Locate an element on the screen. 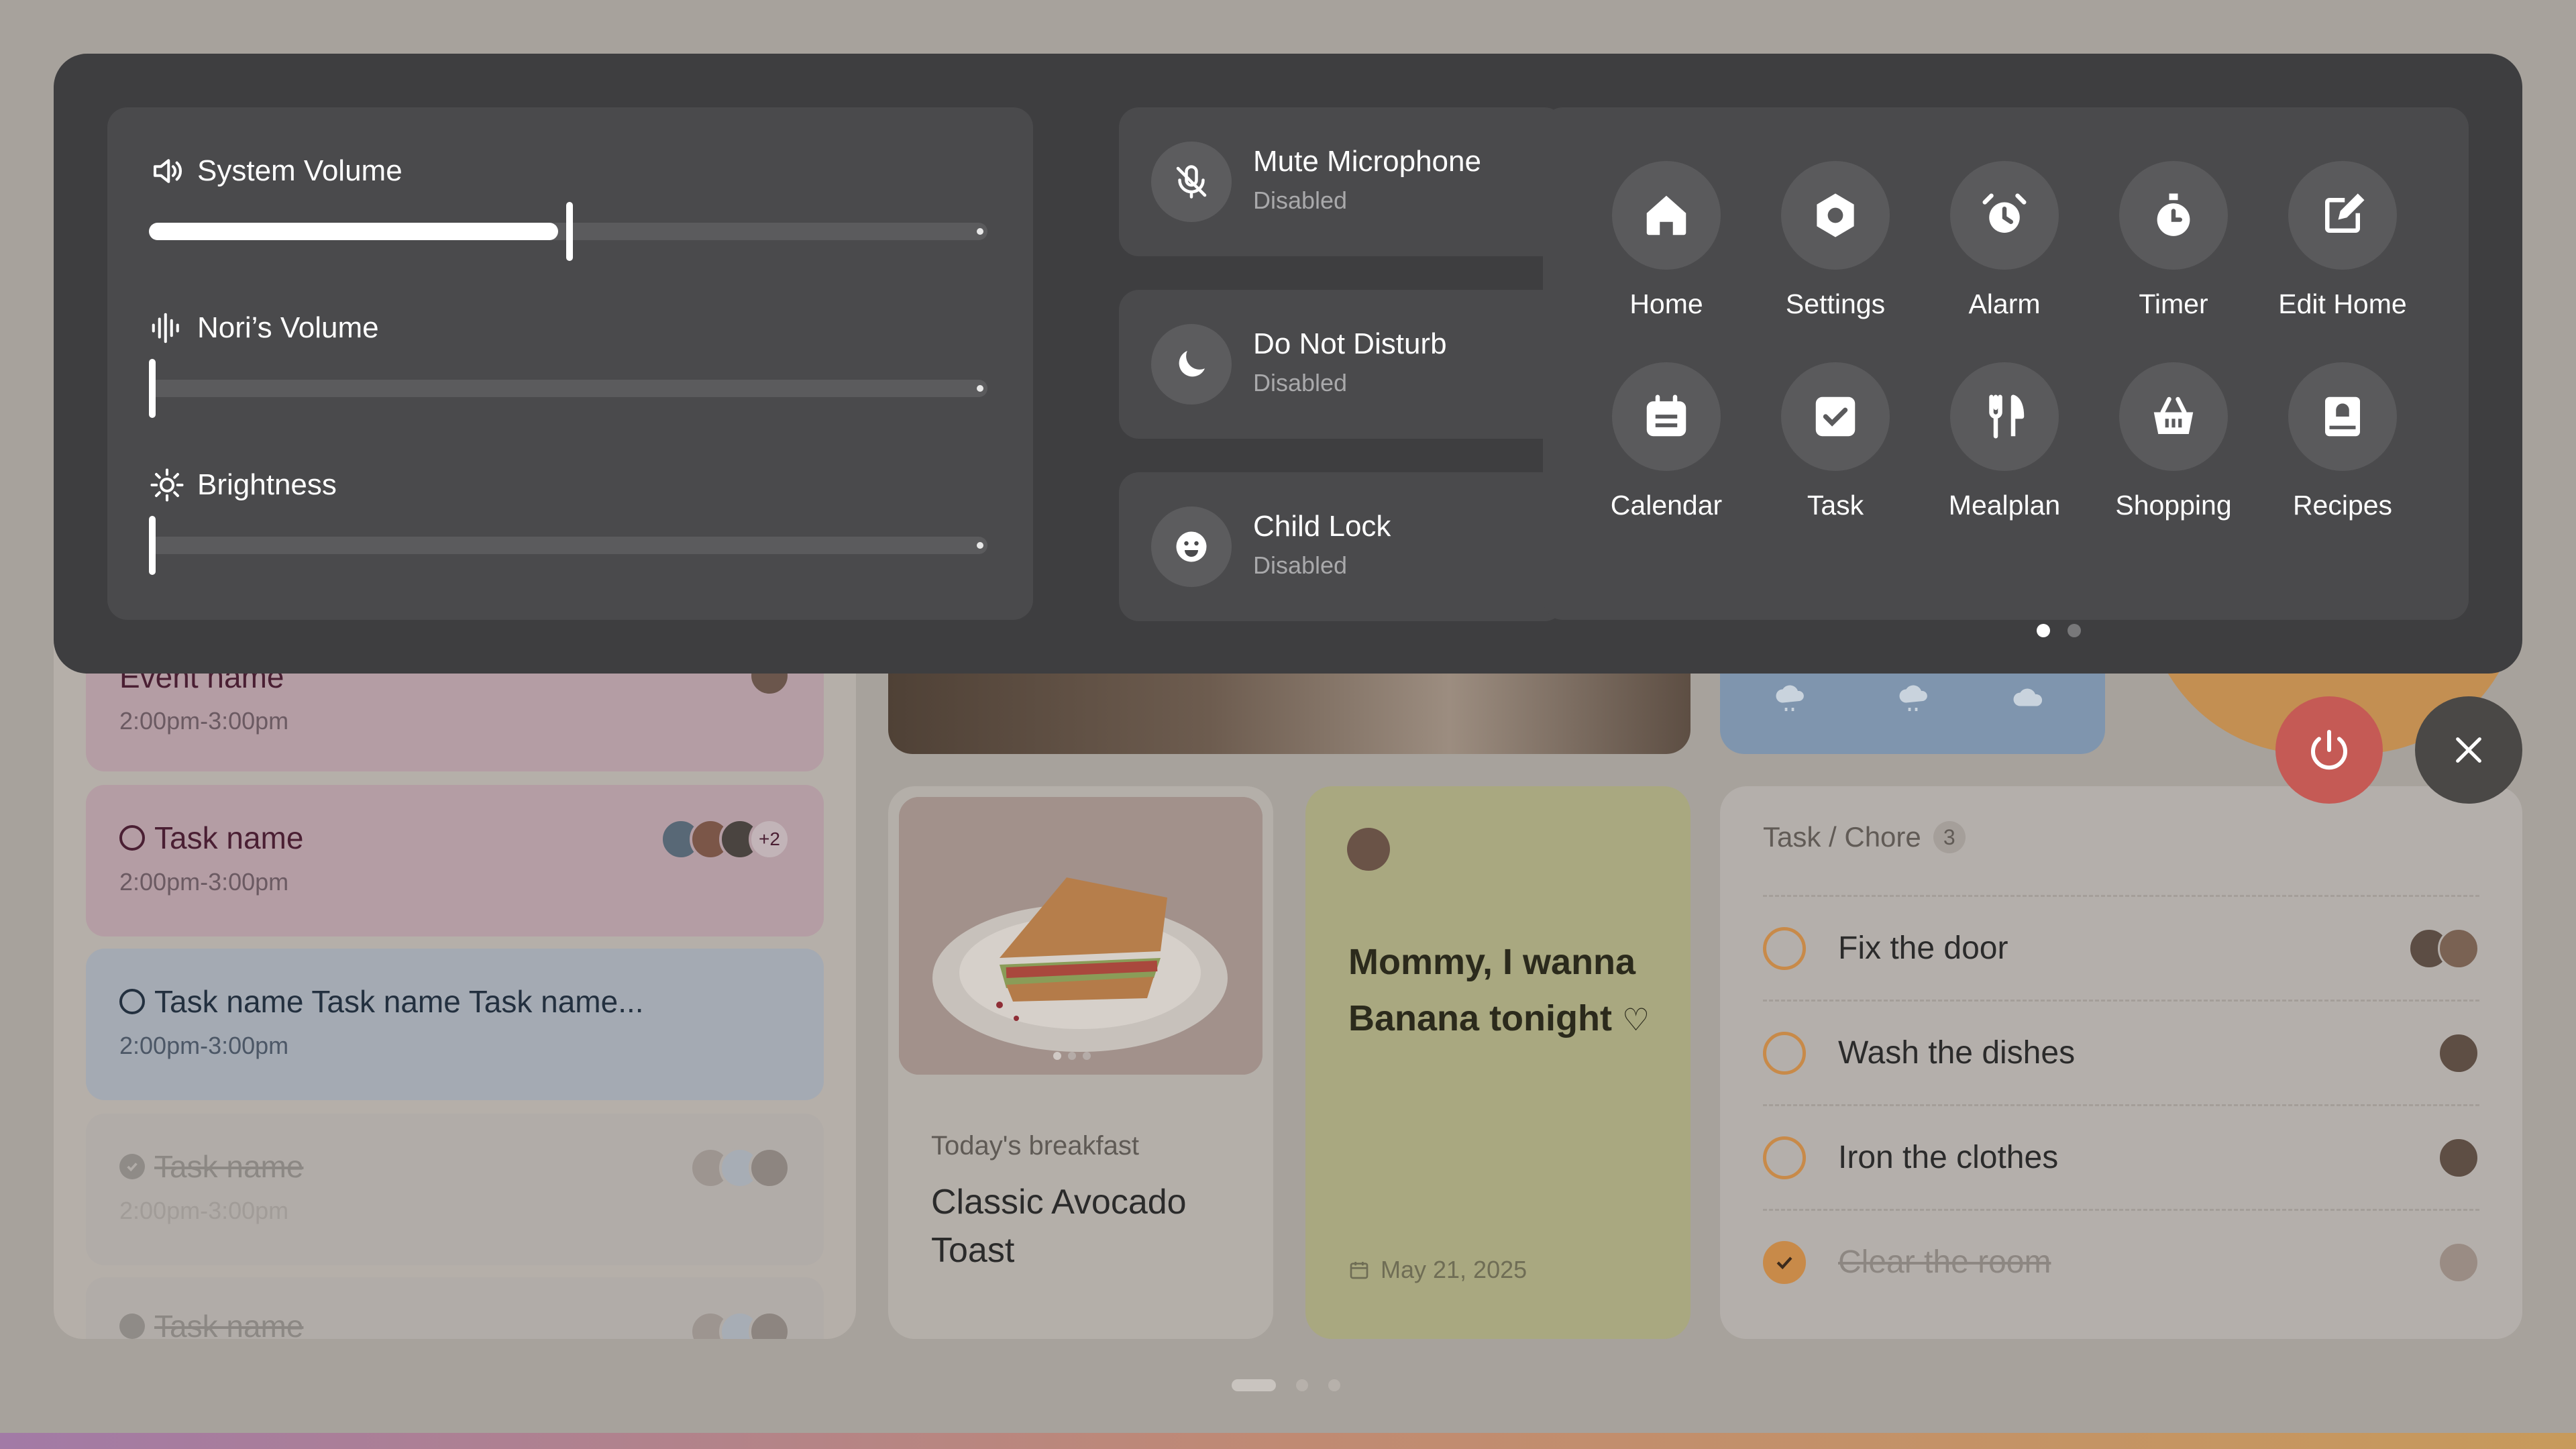 This screenshot has width=2576, height=1449. task-label: Clear the room is located at coordinates (1944, 1262).